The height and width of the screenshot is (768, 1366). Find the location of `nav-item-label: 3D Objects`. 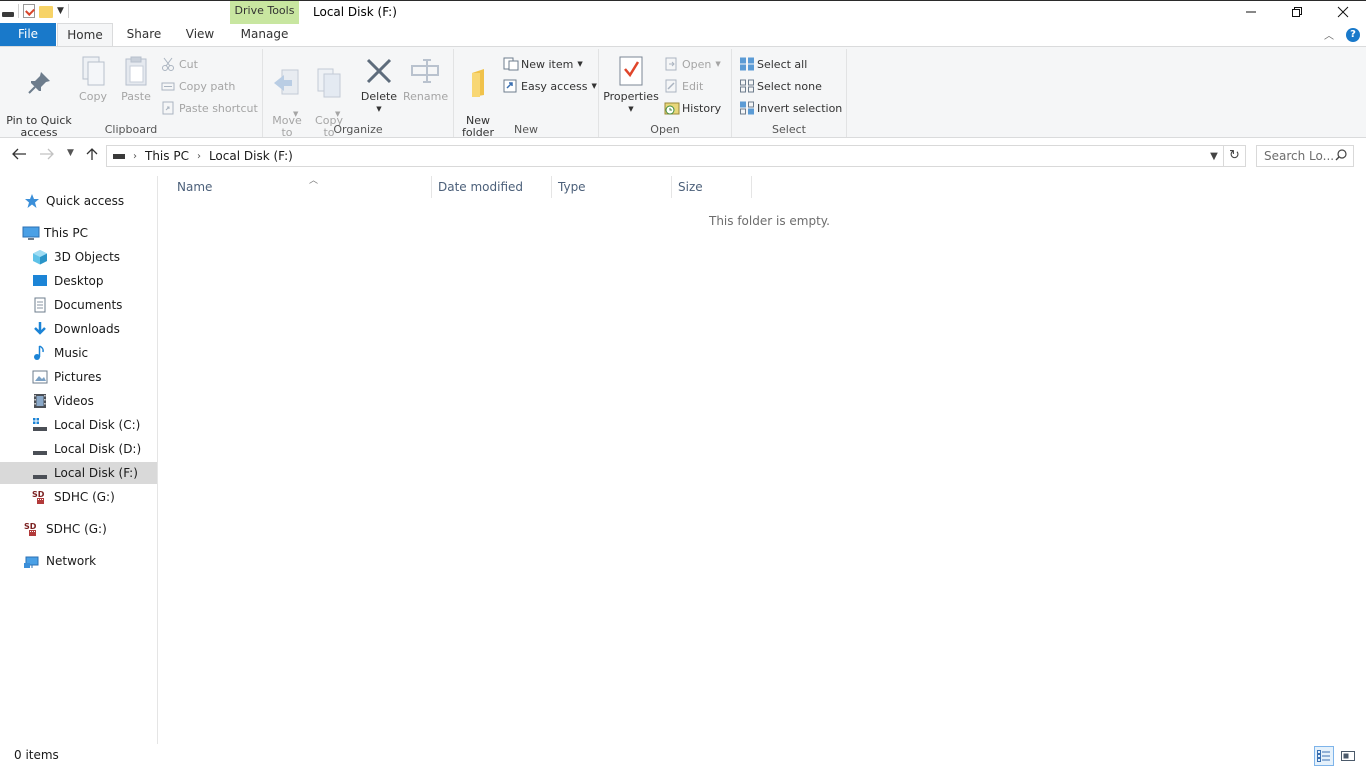

nav-item-label: 3D Objects is located at coordinates (87, 257).